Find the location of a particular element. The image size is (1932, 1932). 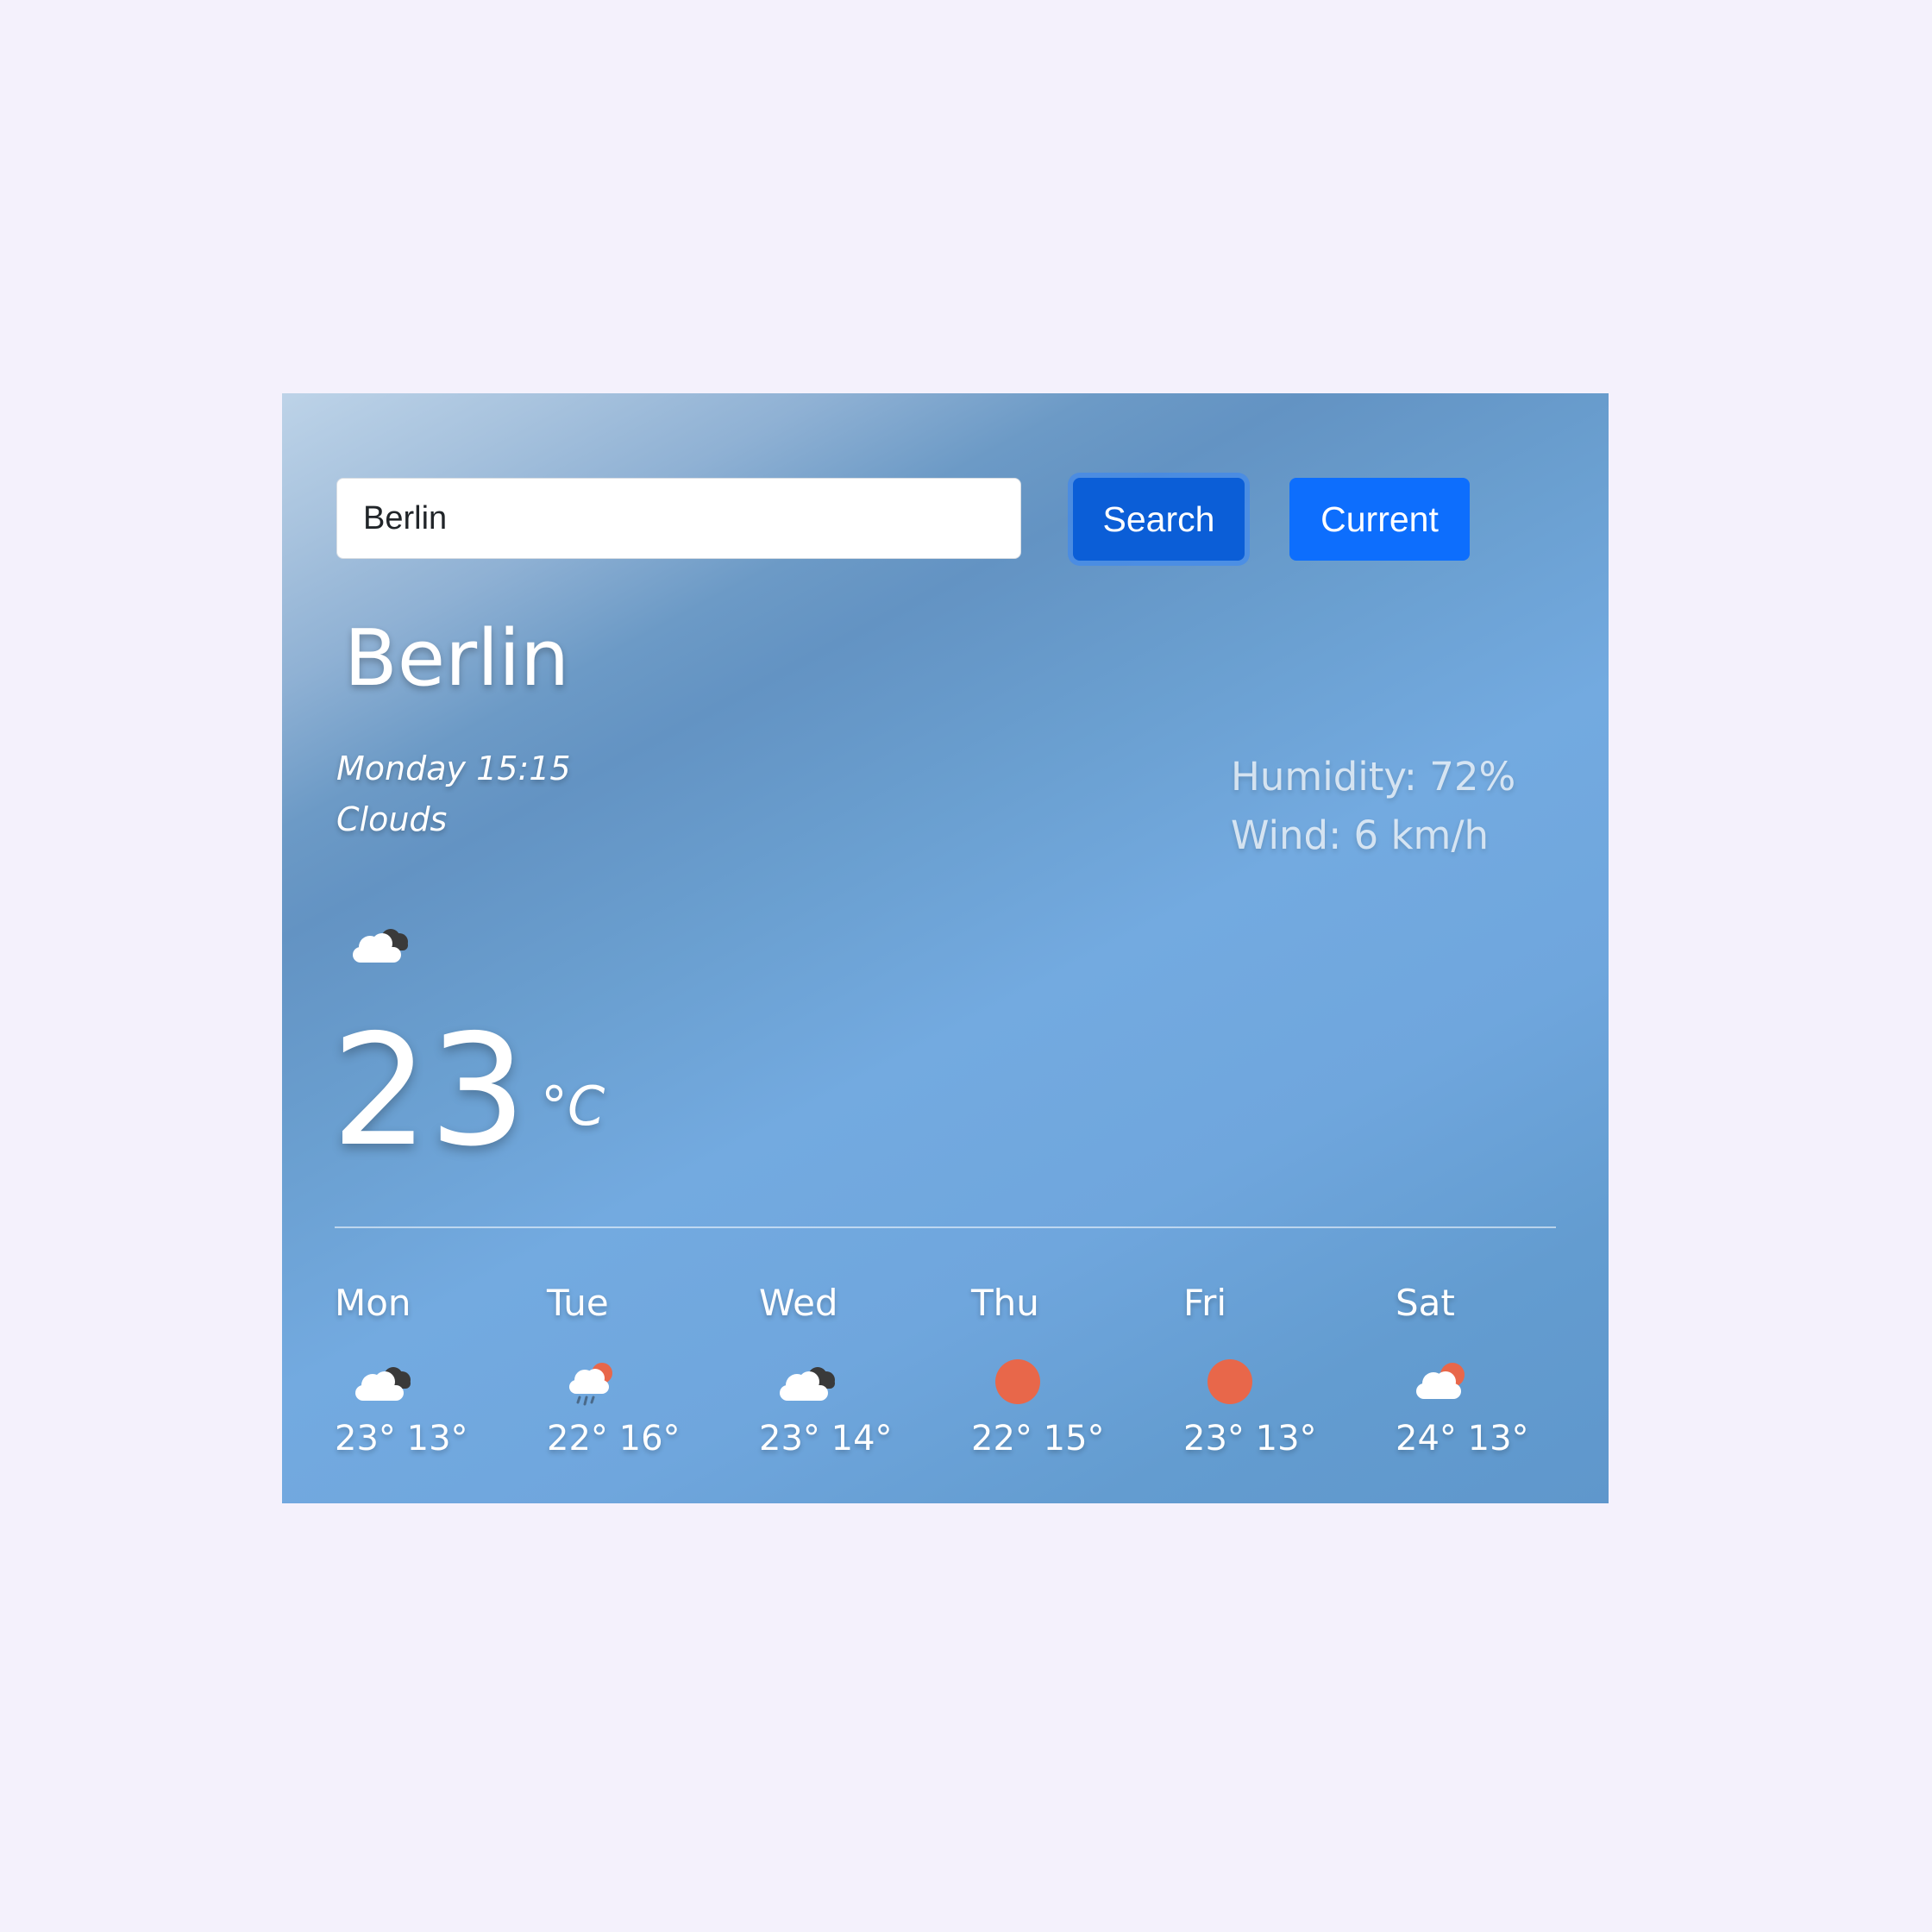

forecast-day: Thu 22° 15° is located at coordinates (1070, 1381).